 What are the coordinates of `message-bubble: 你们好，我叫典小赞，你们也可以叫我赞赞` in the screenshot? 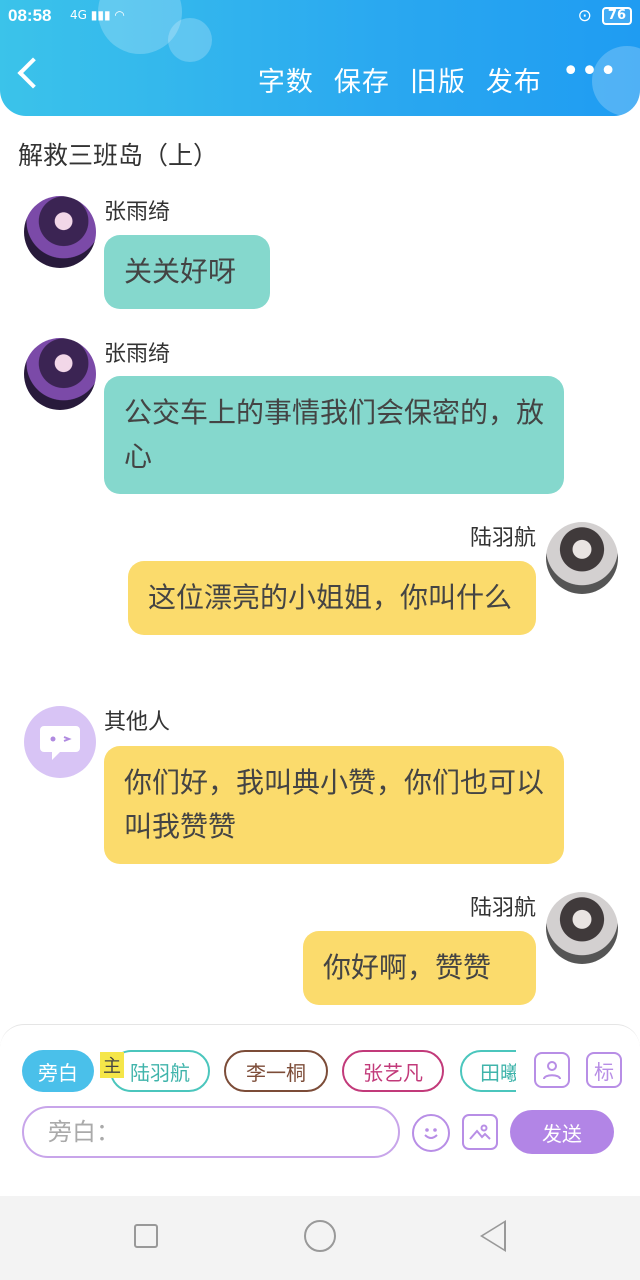 It's located at (334, 805).